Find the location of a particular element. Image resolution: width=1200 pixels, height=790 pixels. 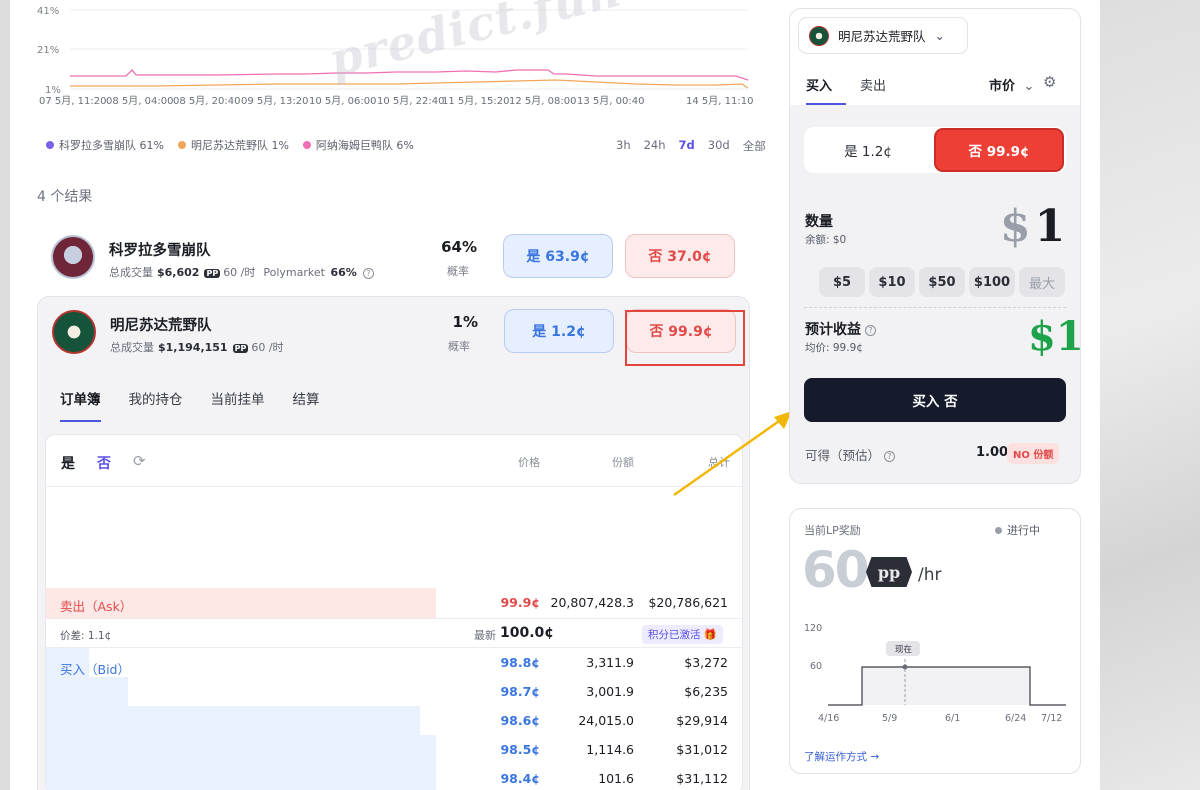

bid-row: 98.7¢ 3,001.9 $6,235 is located at coordinates (394, 691).